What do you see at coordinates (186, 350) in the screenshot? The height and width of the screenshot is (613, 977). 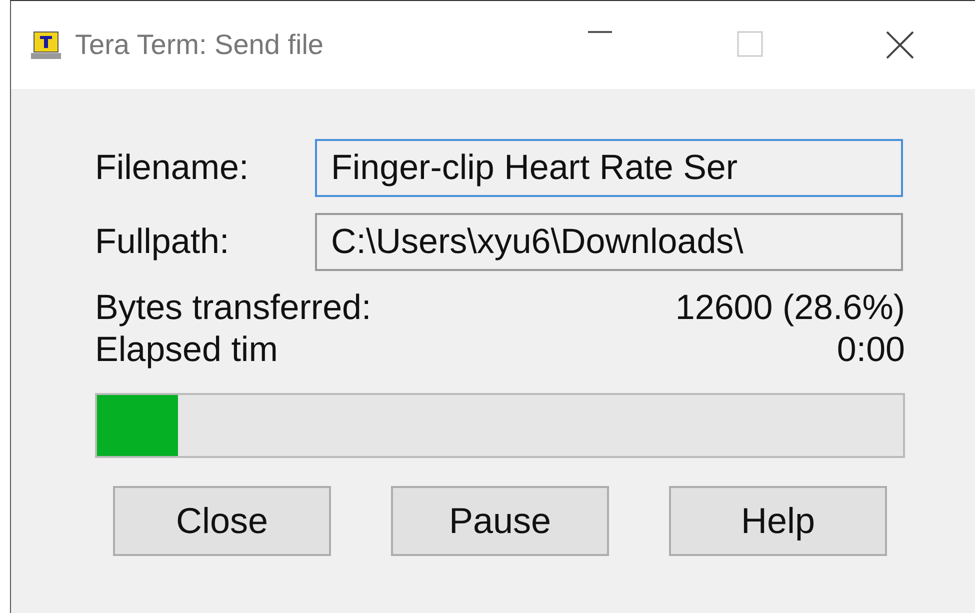 I see `stat-label: Elapsed tim` at bounding box center [186, 350].